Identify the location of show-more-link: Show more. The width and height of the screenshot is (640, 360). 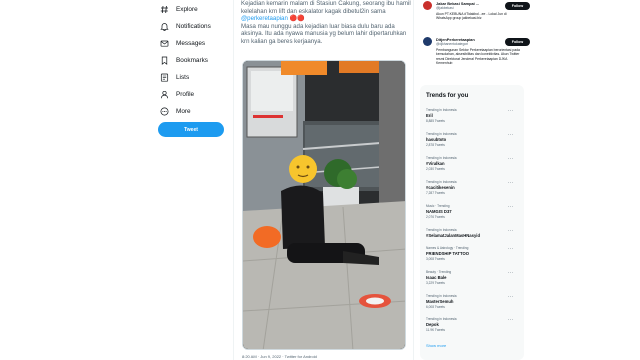
(436, 345).